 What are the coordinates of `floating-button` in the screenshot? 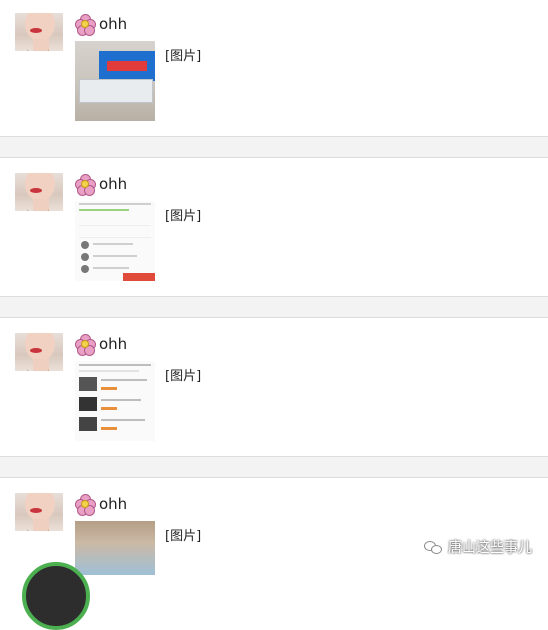 It's located at (56, 596).